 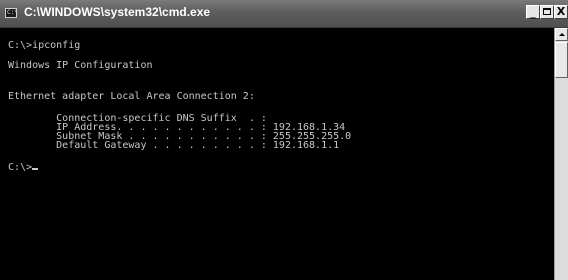 I want to click on prompt-line: C:\>, so click(x=23, y=167).